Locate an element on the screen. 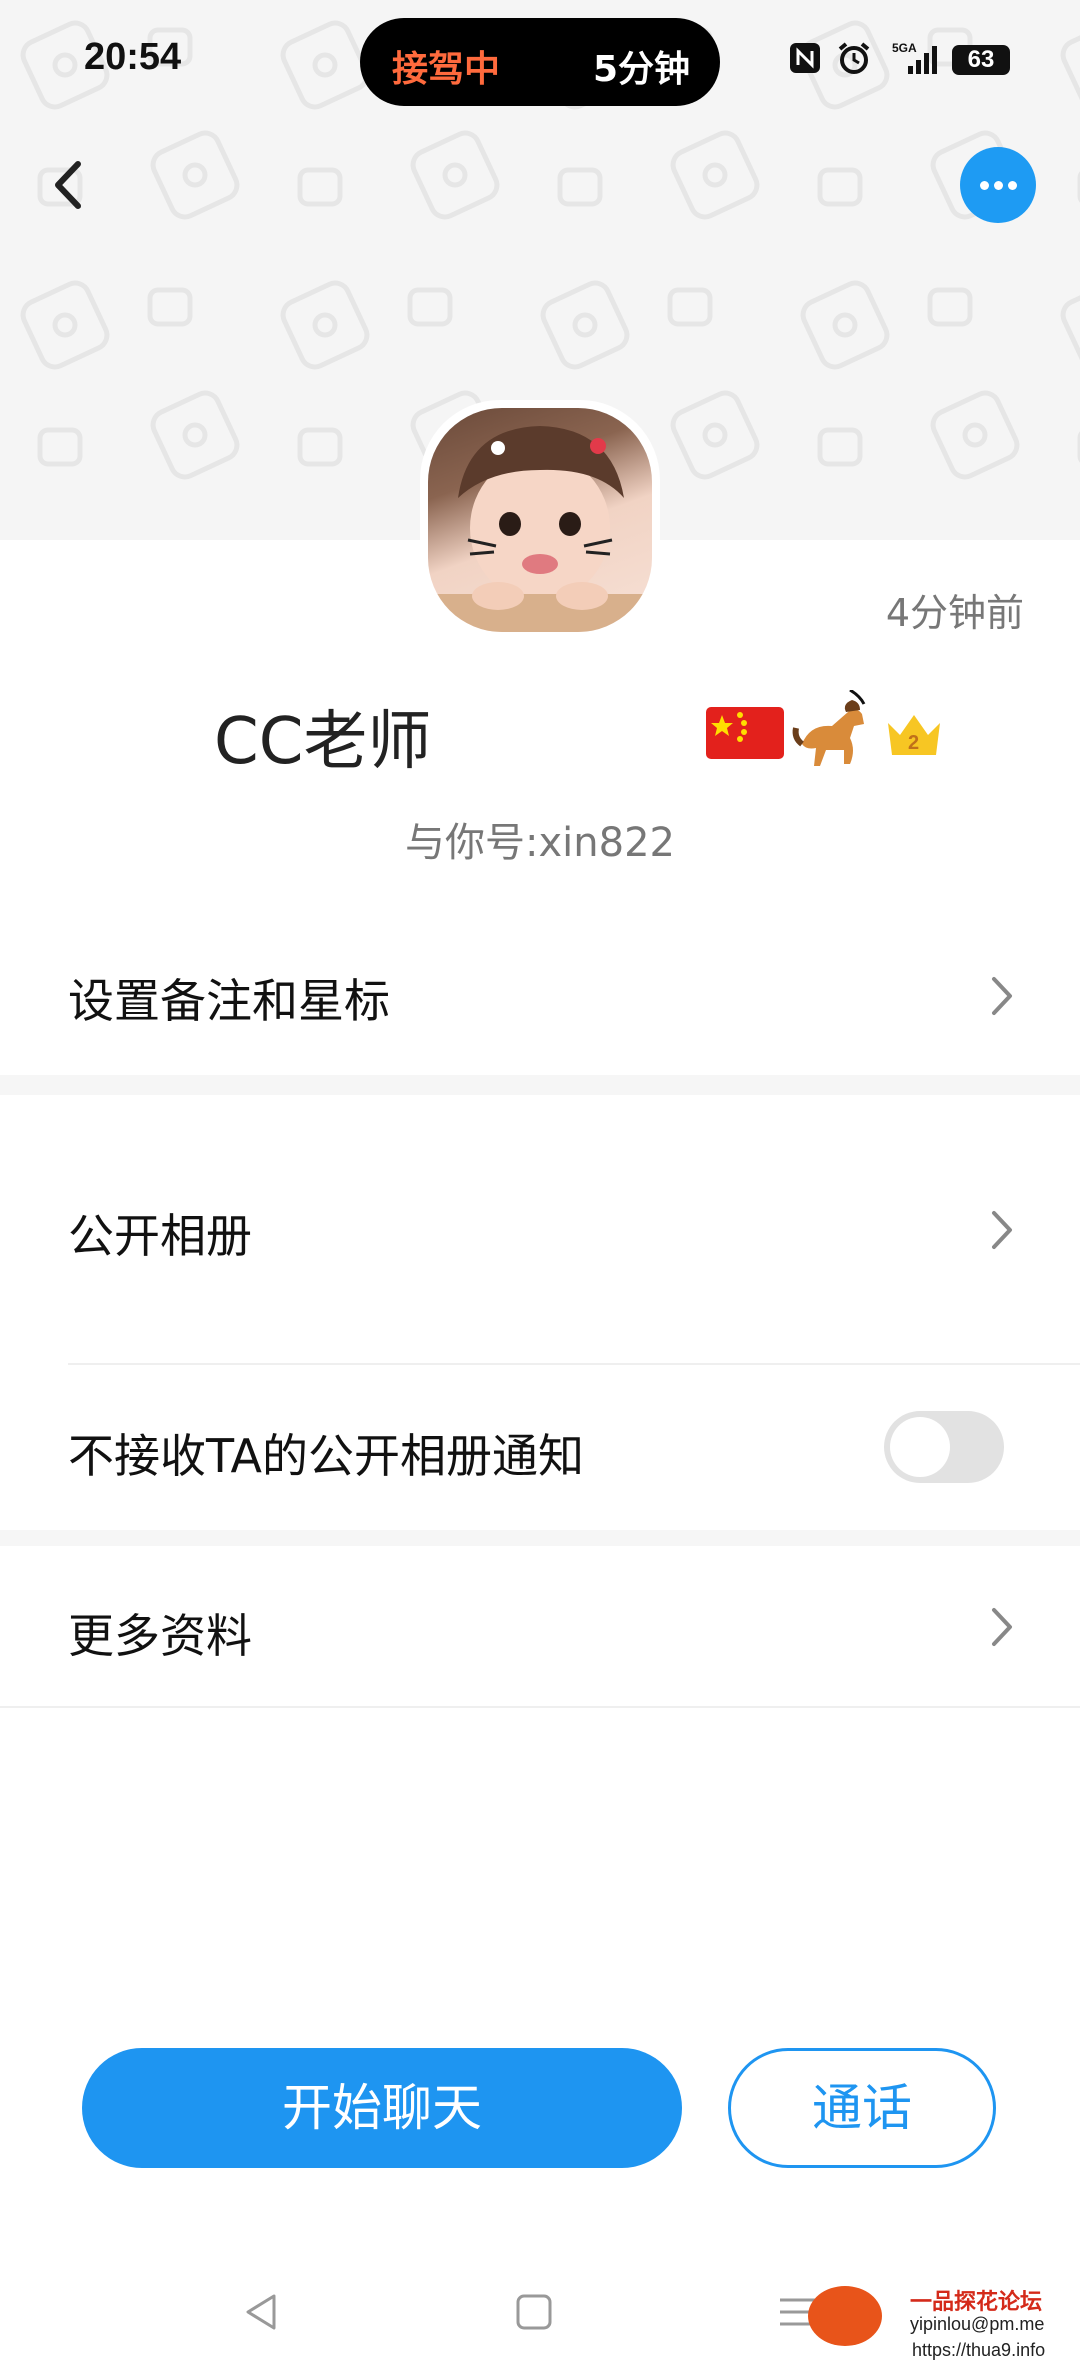 This screenshot has width=1080, height=2374. square-home-icon is located at coordinates (534, 2312).